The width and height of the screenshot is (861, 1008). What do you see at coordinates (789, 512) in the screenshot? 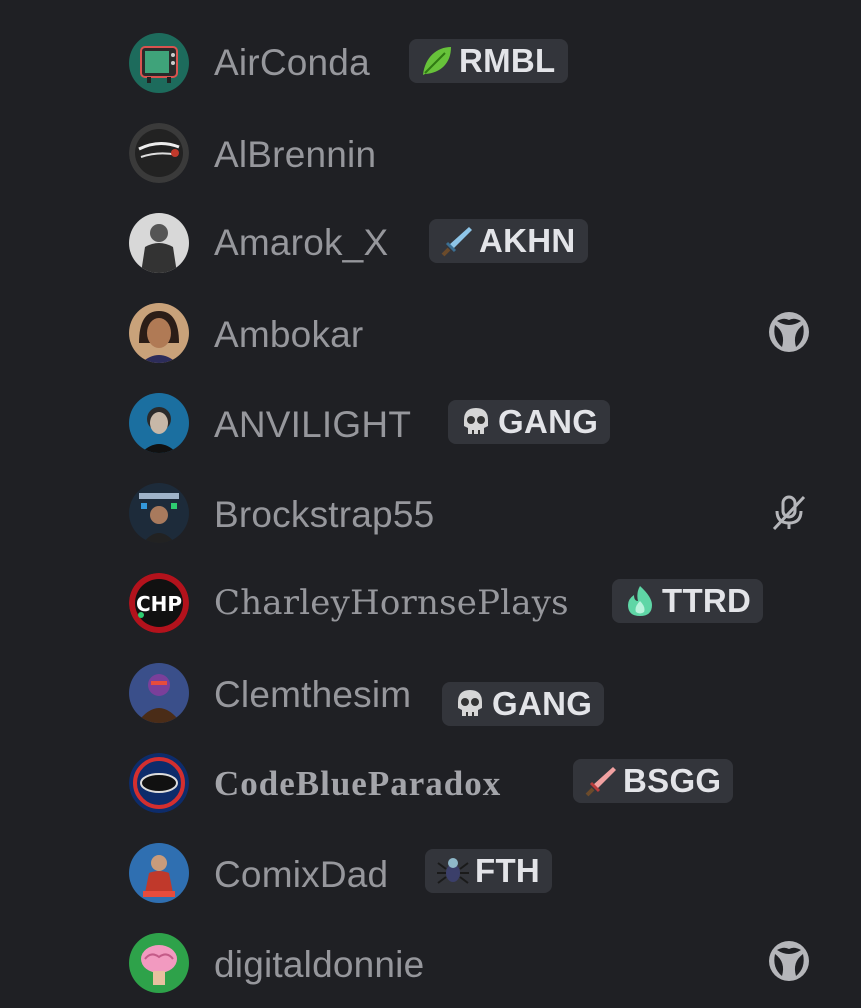
I see `muted-mic-icon` at bounding box center [789, 512].